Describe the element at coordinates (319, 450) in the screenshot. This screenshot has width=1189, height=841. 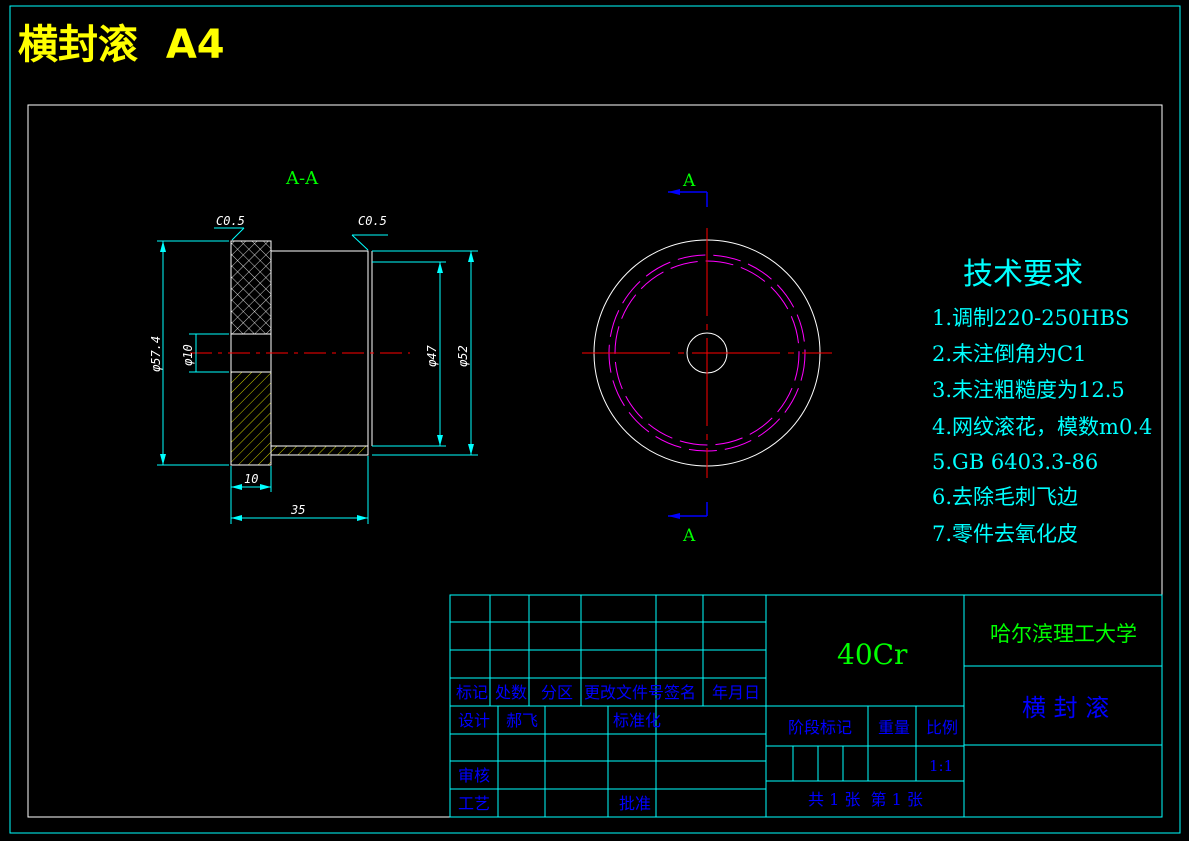
I see `body-wall-hatch` at that location.